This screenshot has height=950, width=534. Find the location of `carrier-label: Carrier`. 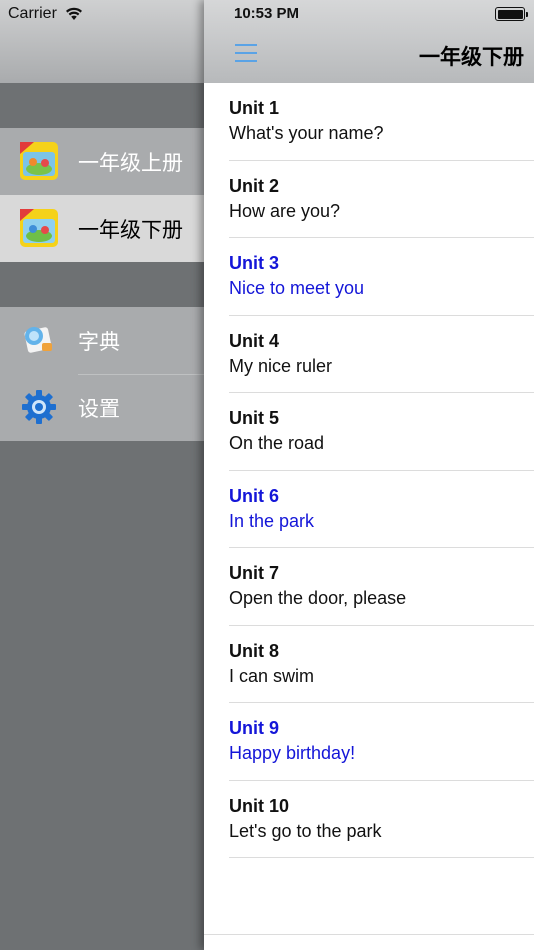

carrier-label: Carrier is located at coordinates (32, 13).